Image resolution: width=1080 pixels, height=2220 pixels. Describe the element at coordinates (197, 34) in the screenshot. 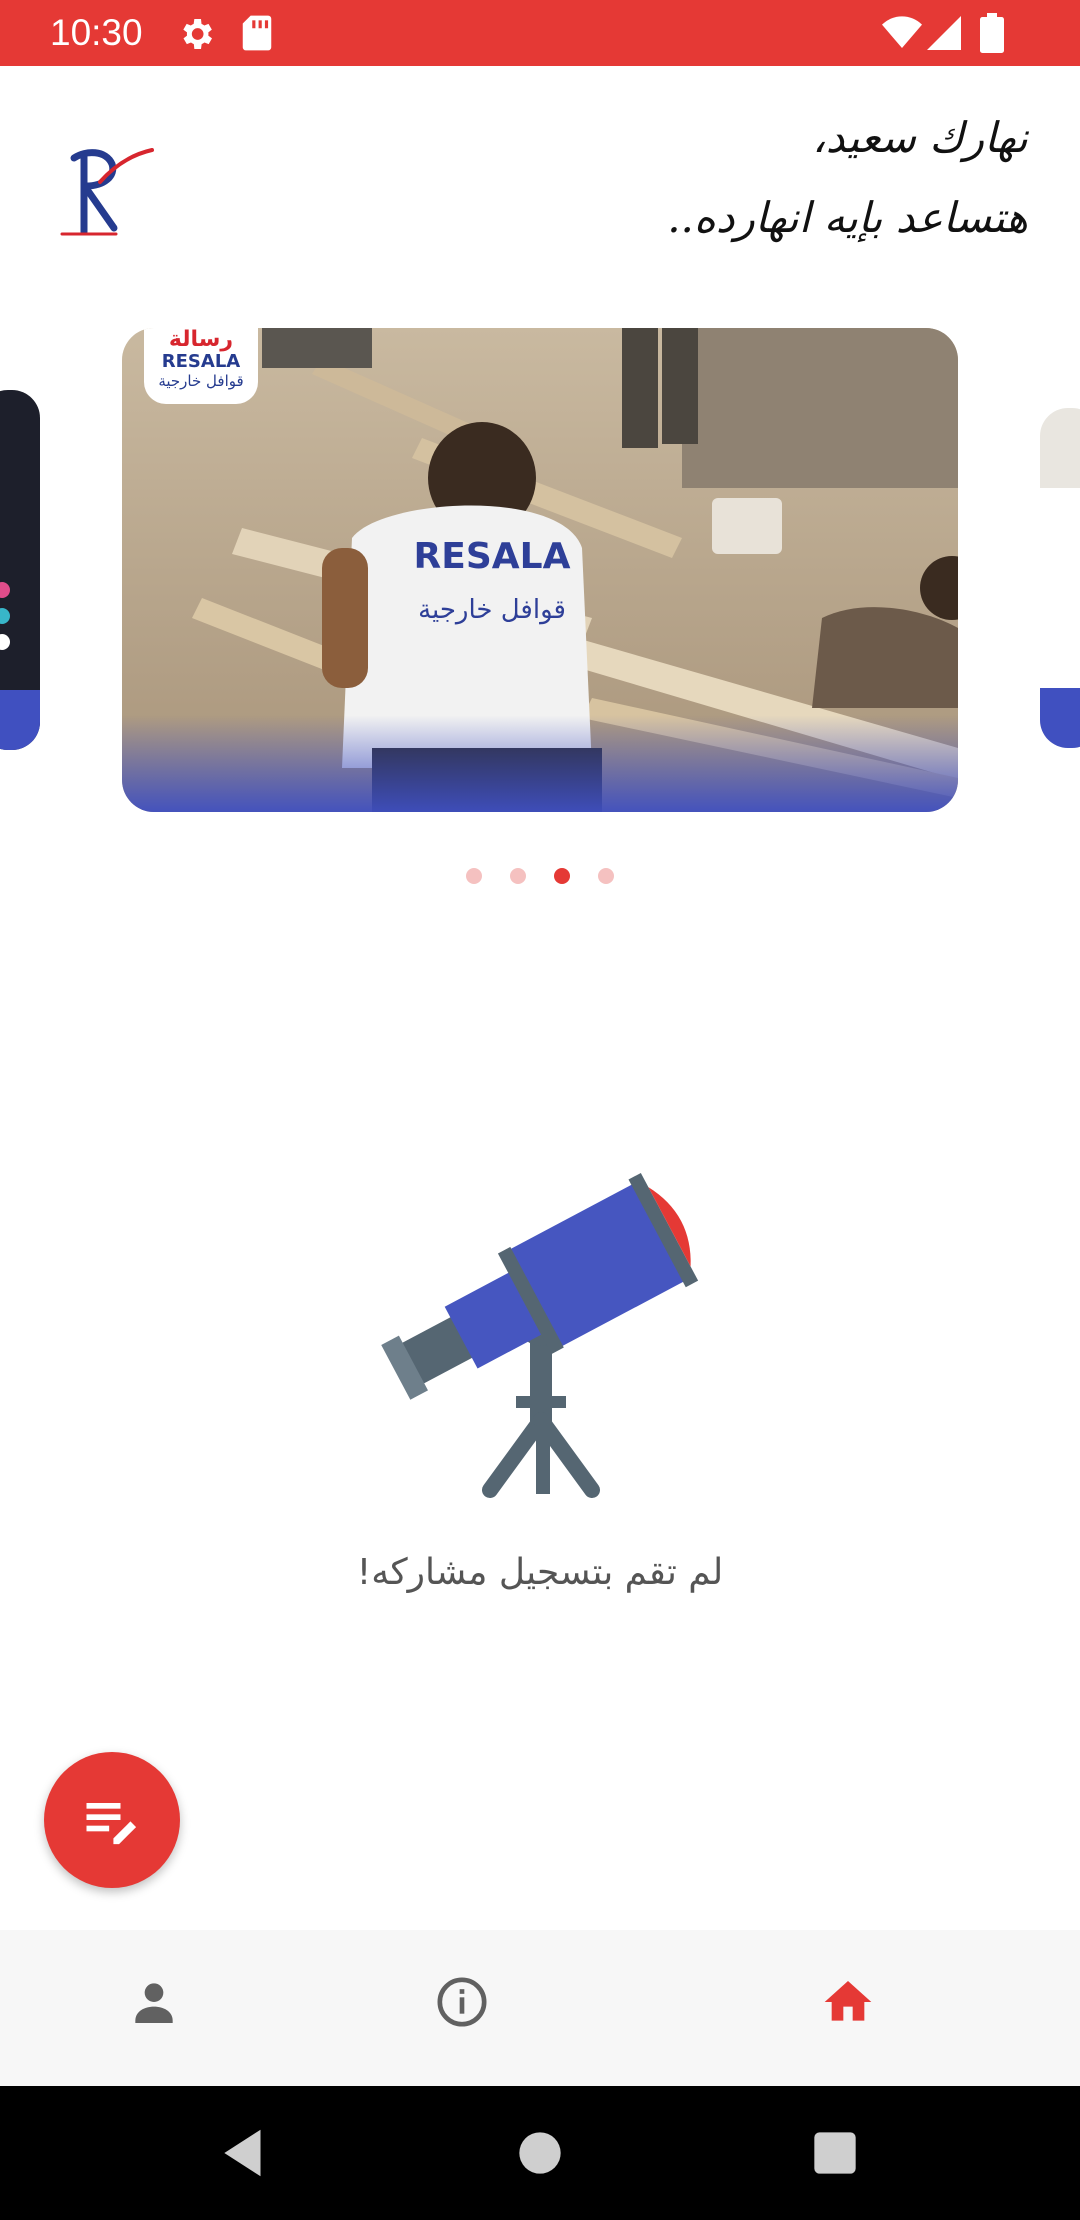

I see `gear-icon` at that location.